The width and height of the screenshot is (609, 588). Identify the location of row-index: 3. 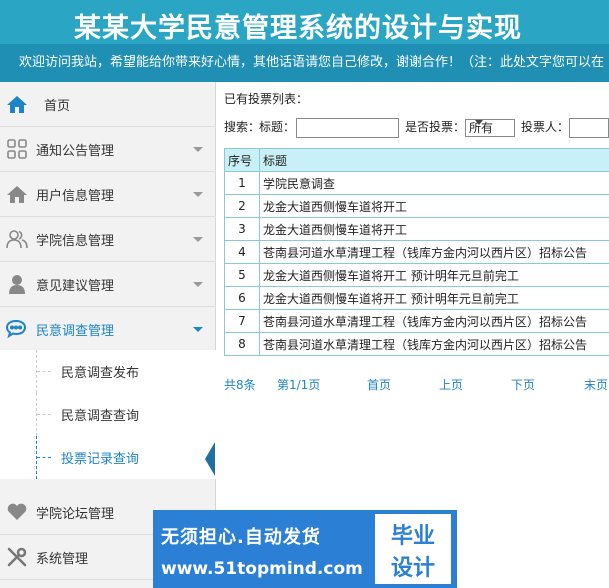
(242, 229).